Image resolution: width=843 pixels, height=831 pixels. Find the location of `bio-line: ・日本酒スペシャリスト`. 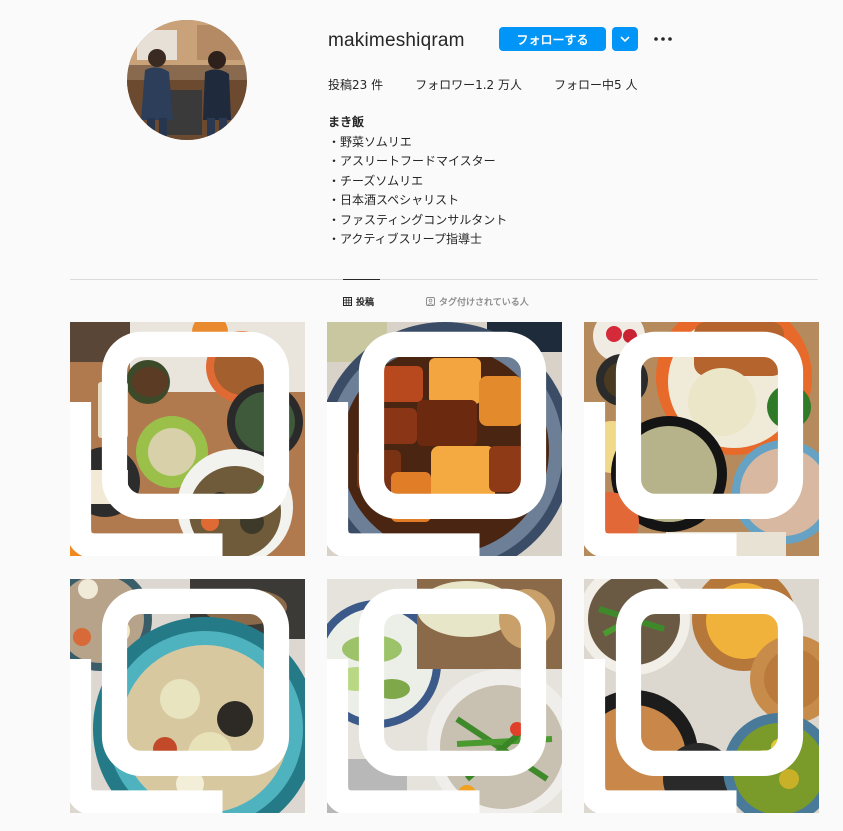

bio-line: ・日本酒スペシャリスト is located at coordinates (394, 200).